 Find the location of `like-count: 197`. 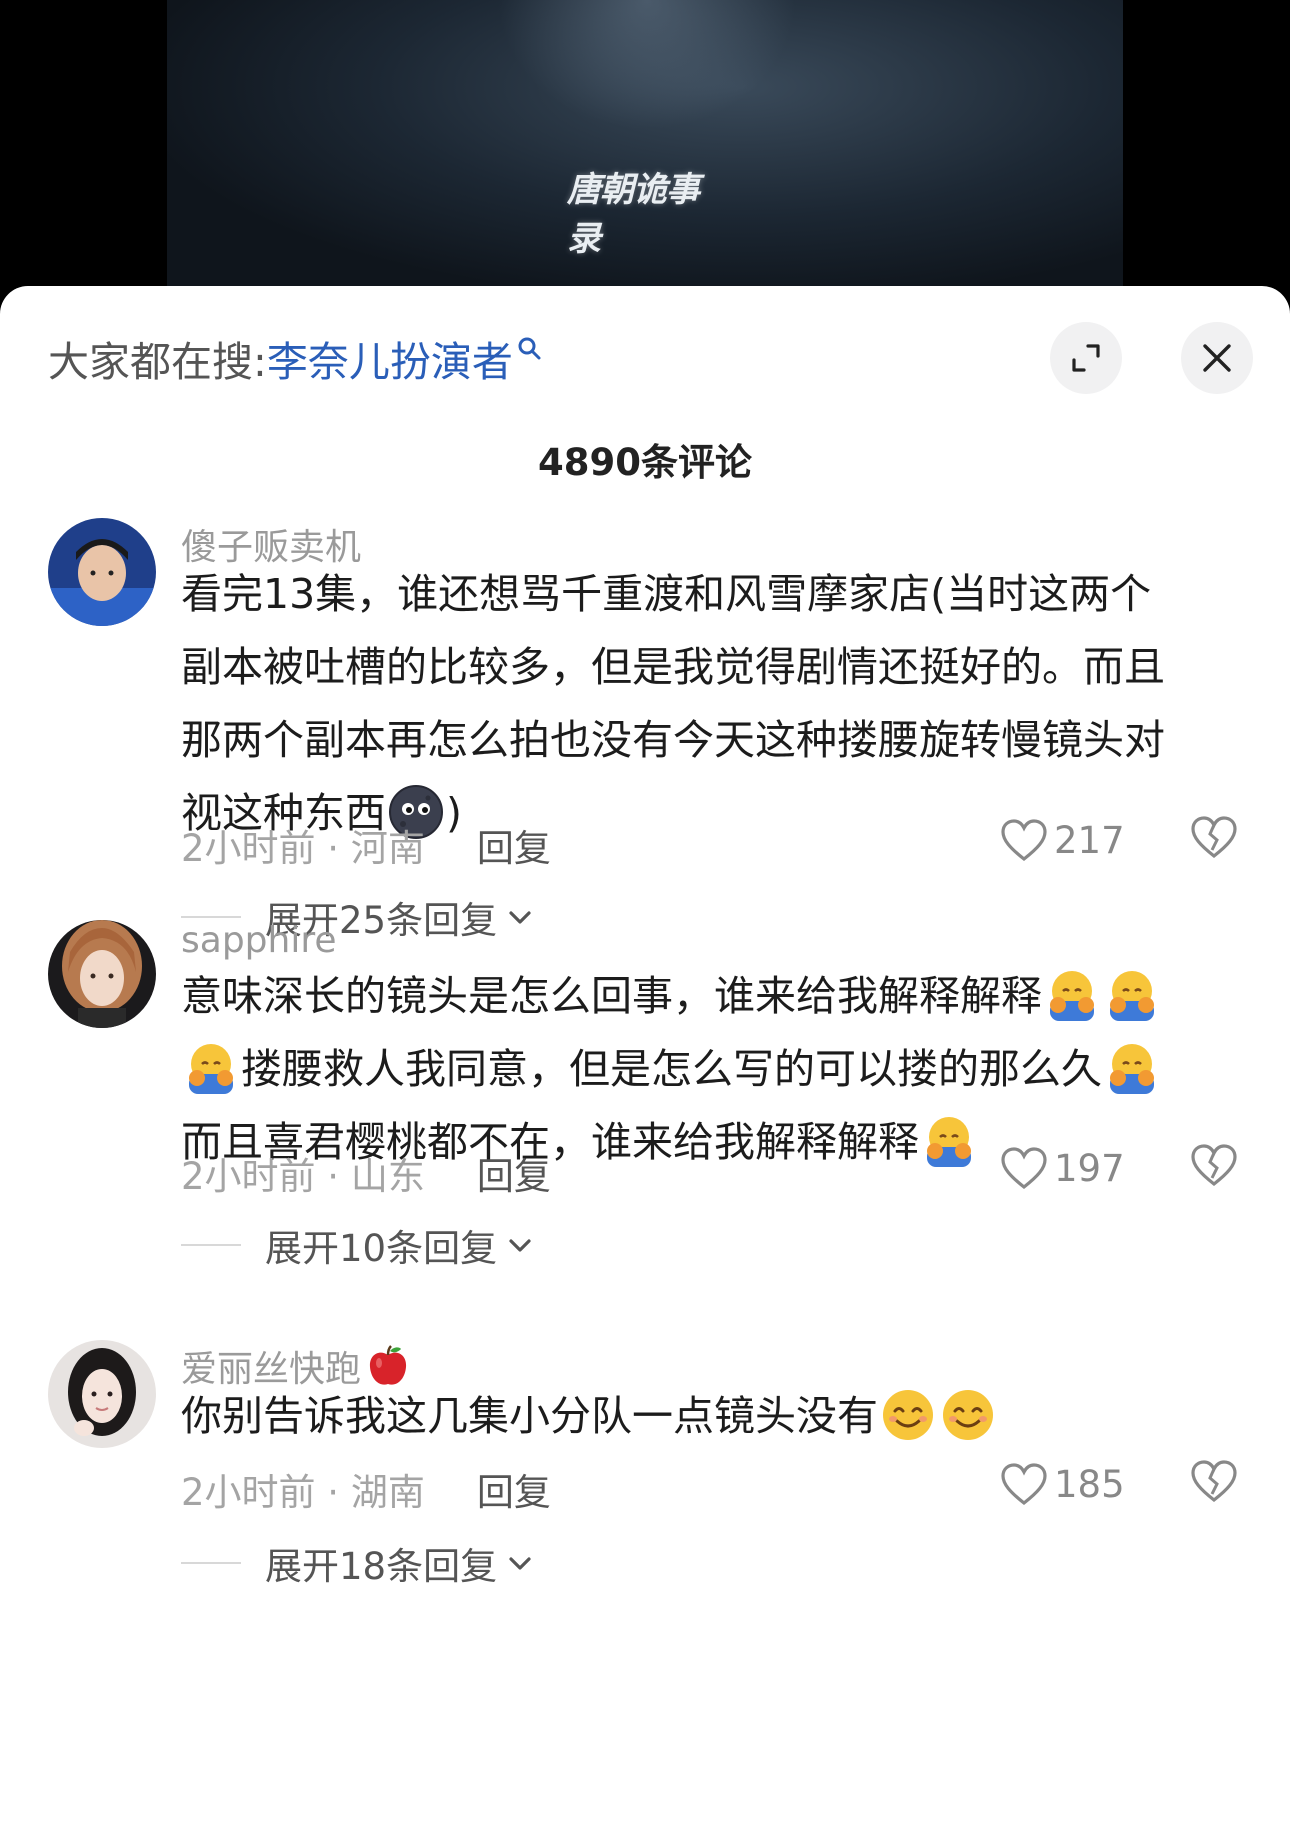

like-count: 197 is located at coordinates (1089, 1168).